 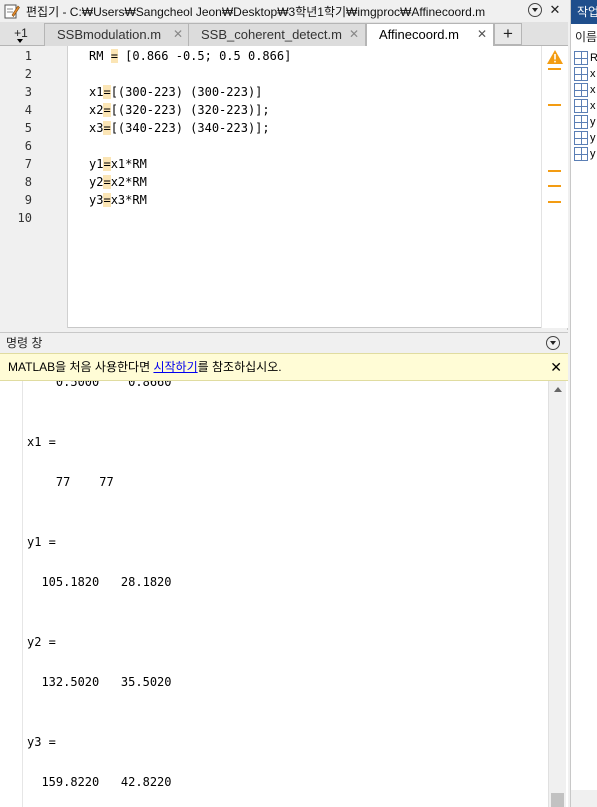 I want to click on tab-affinecoord: Affinecoord.m ✕, so click(x=430, y=35).